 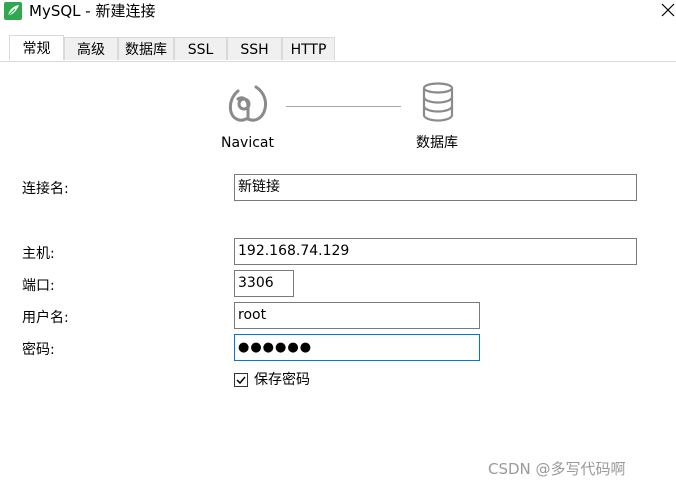 What do you see at coordinates (91, 48) in the screenshot?
I see `tab-advanced: 高级` at bounding box center [91, 48].